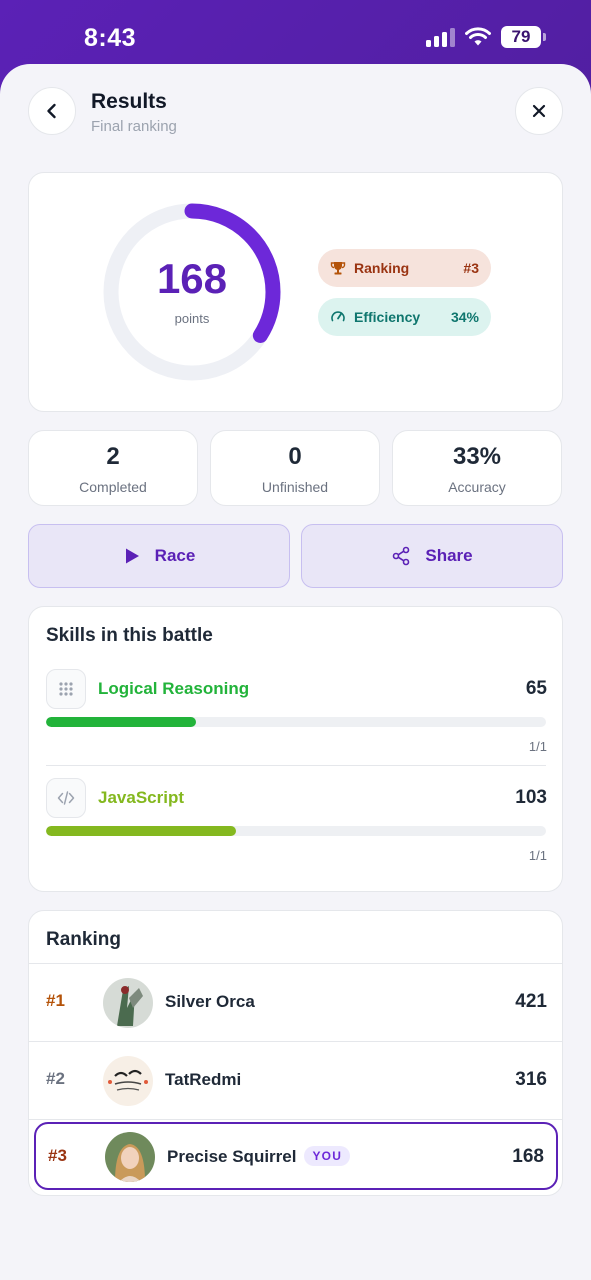 This screenshot has width=591, height=1280. What do you see at coordinates (338, 268) in the screenshot?
I see `trophy-icon` at bounding box center [338, 268].